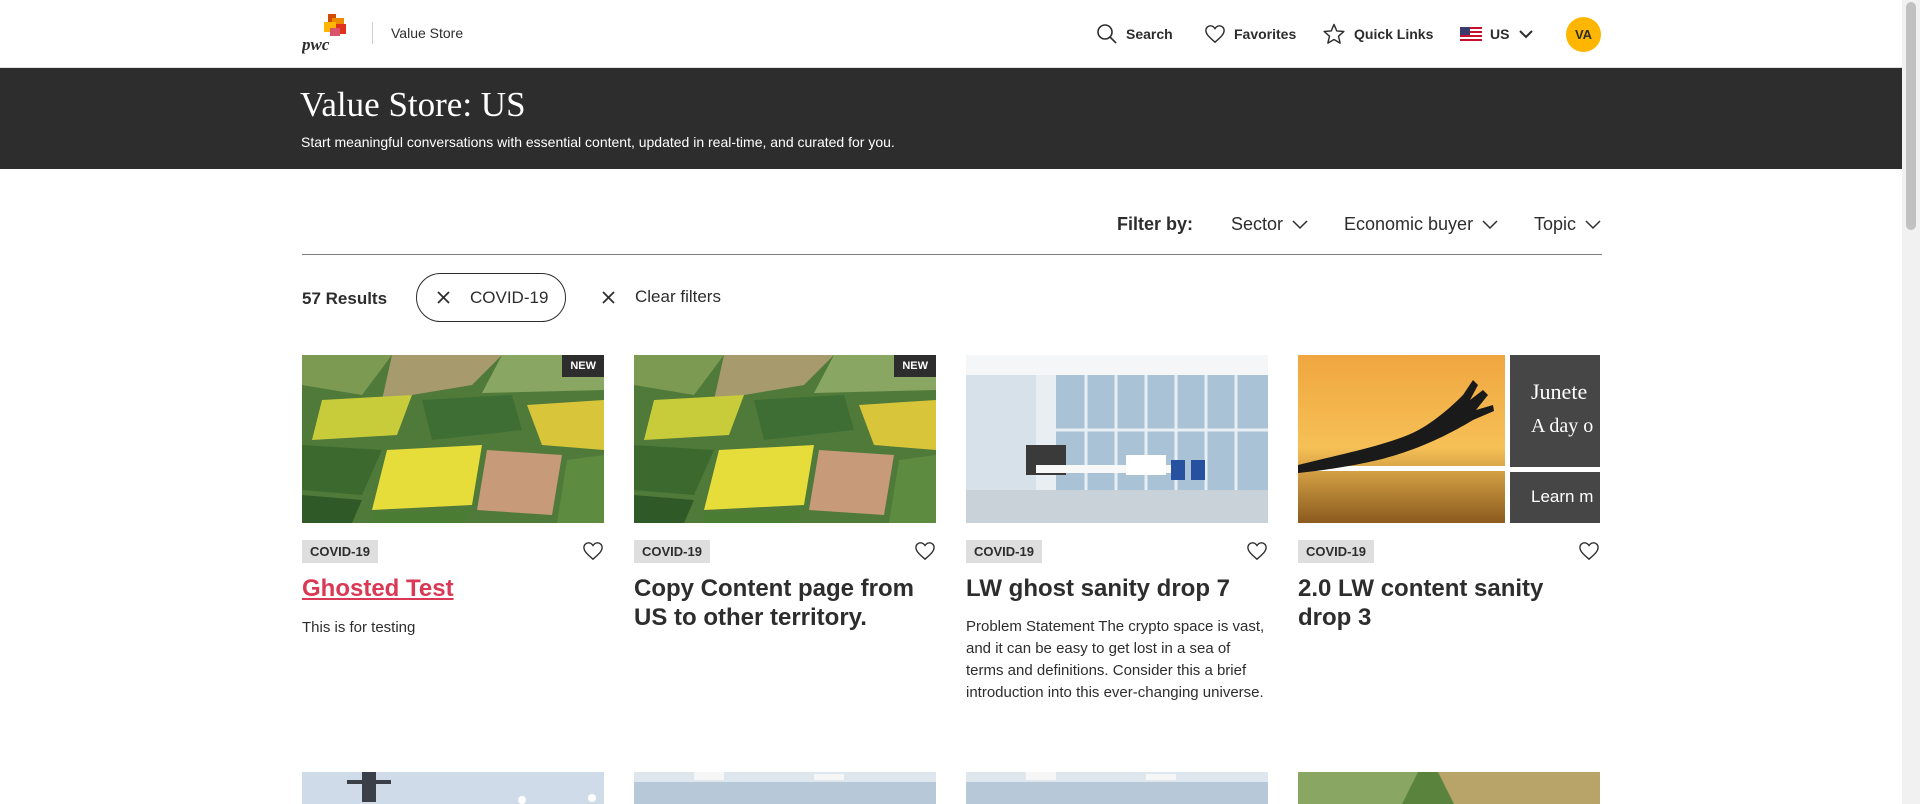  I want to click on card-image-office, so click(1117, 439).